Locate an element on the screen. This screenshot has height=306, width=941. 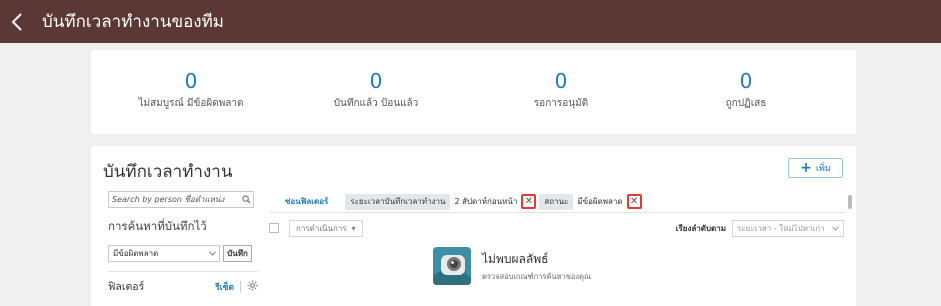
stat-label: ไม่สมบูรณ์ มีข้อผิดพลาด is located at coordinates (191, 103).